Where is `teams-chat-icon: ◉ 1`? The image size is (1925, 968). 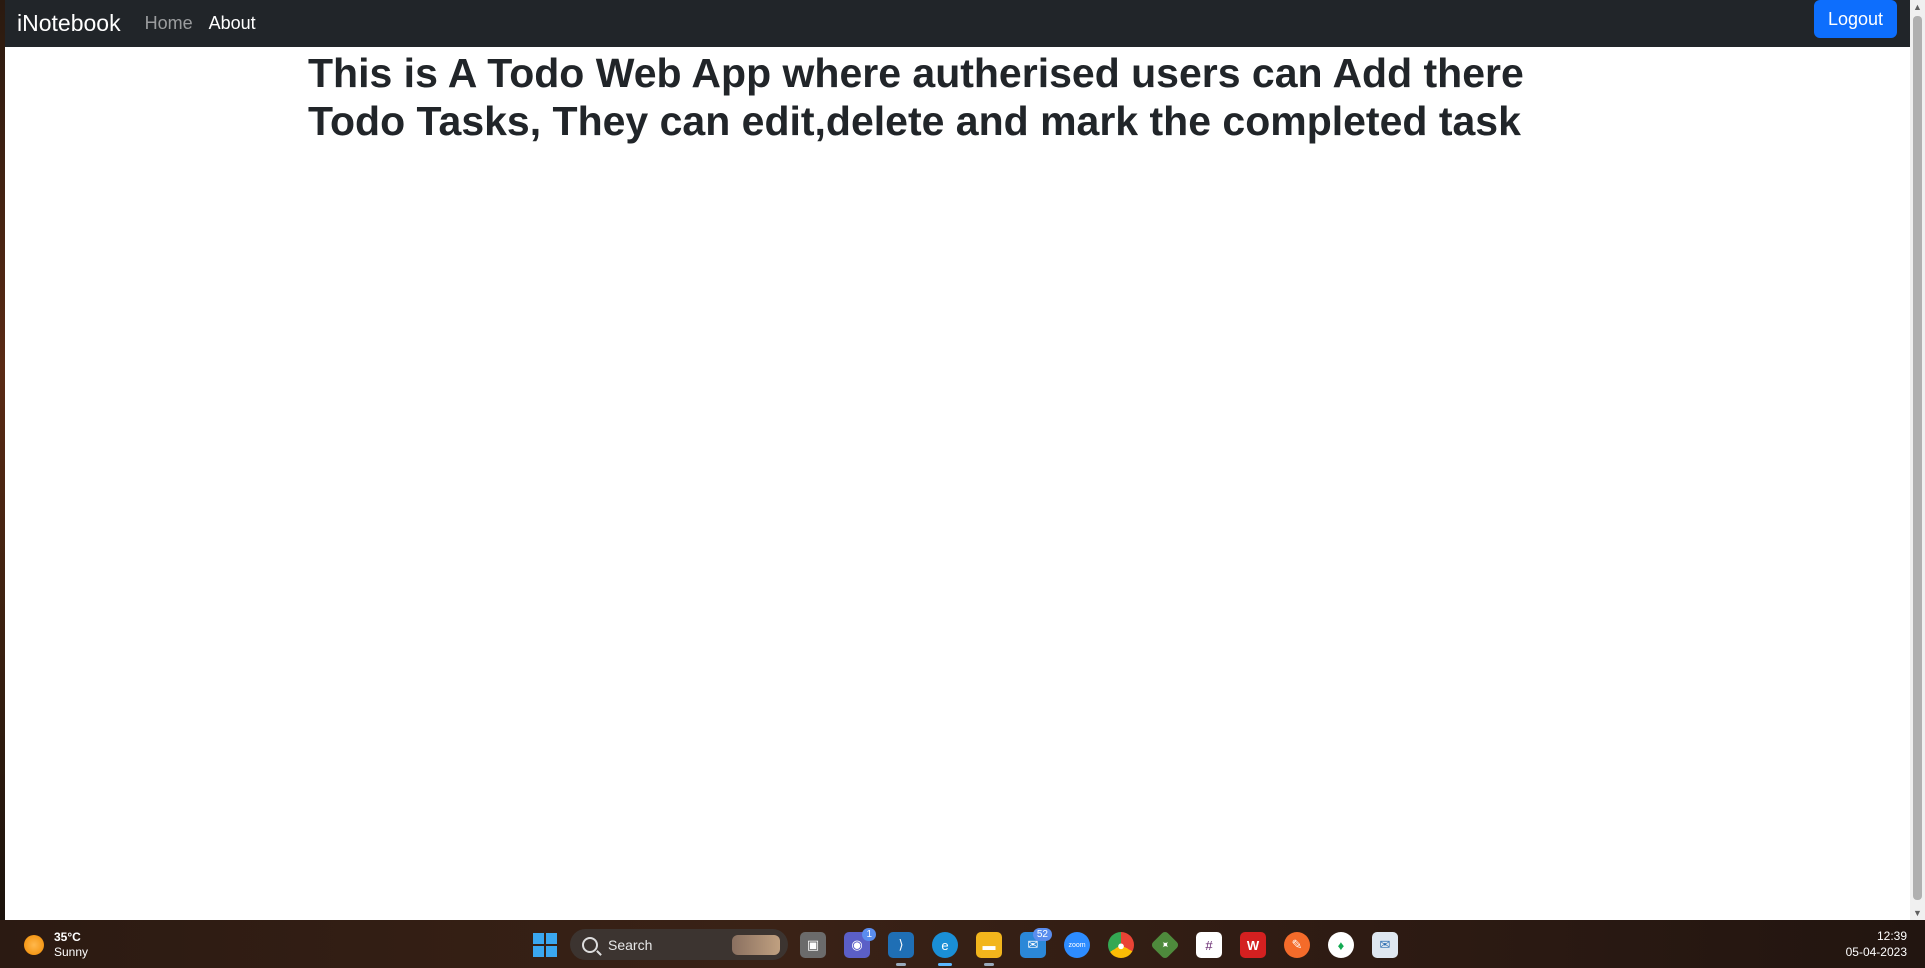
teams-chat-icon: ◉ 1 is located at coordinates (860, 943).